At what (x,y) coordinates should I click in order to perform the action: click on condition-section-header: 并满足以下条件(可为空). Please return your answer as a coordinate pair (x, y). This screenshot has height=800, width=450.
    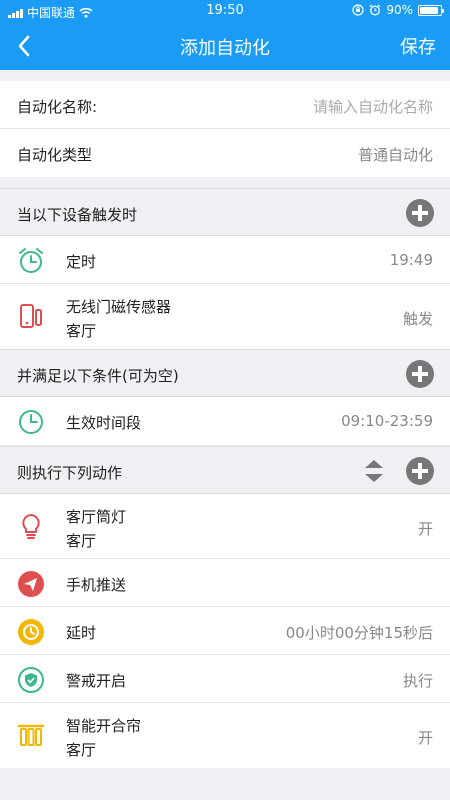
    Looking at the image, I should click on (225, 373).